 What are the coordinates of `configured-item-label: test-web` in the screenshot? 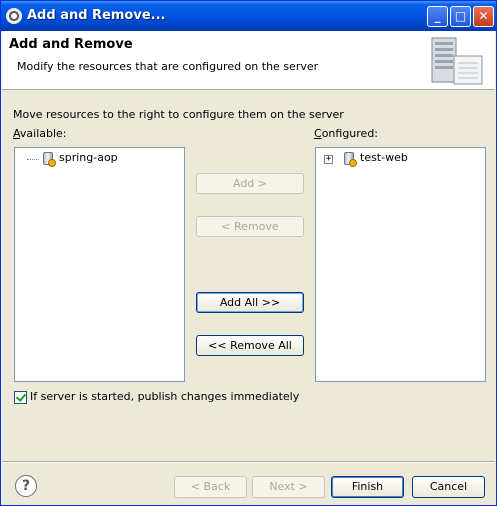 It's located at (384, 157).